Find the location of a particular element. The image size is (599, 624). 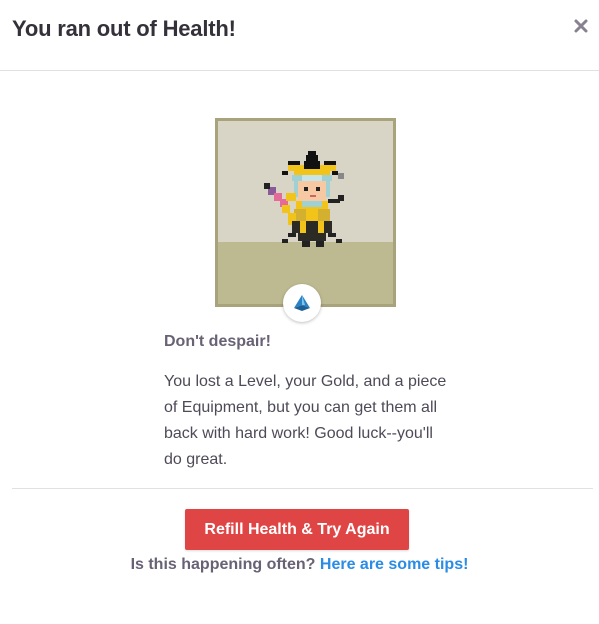

modal-header: You ran out of Health! is located at coordinates (299, 35).